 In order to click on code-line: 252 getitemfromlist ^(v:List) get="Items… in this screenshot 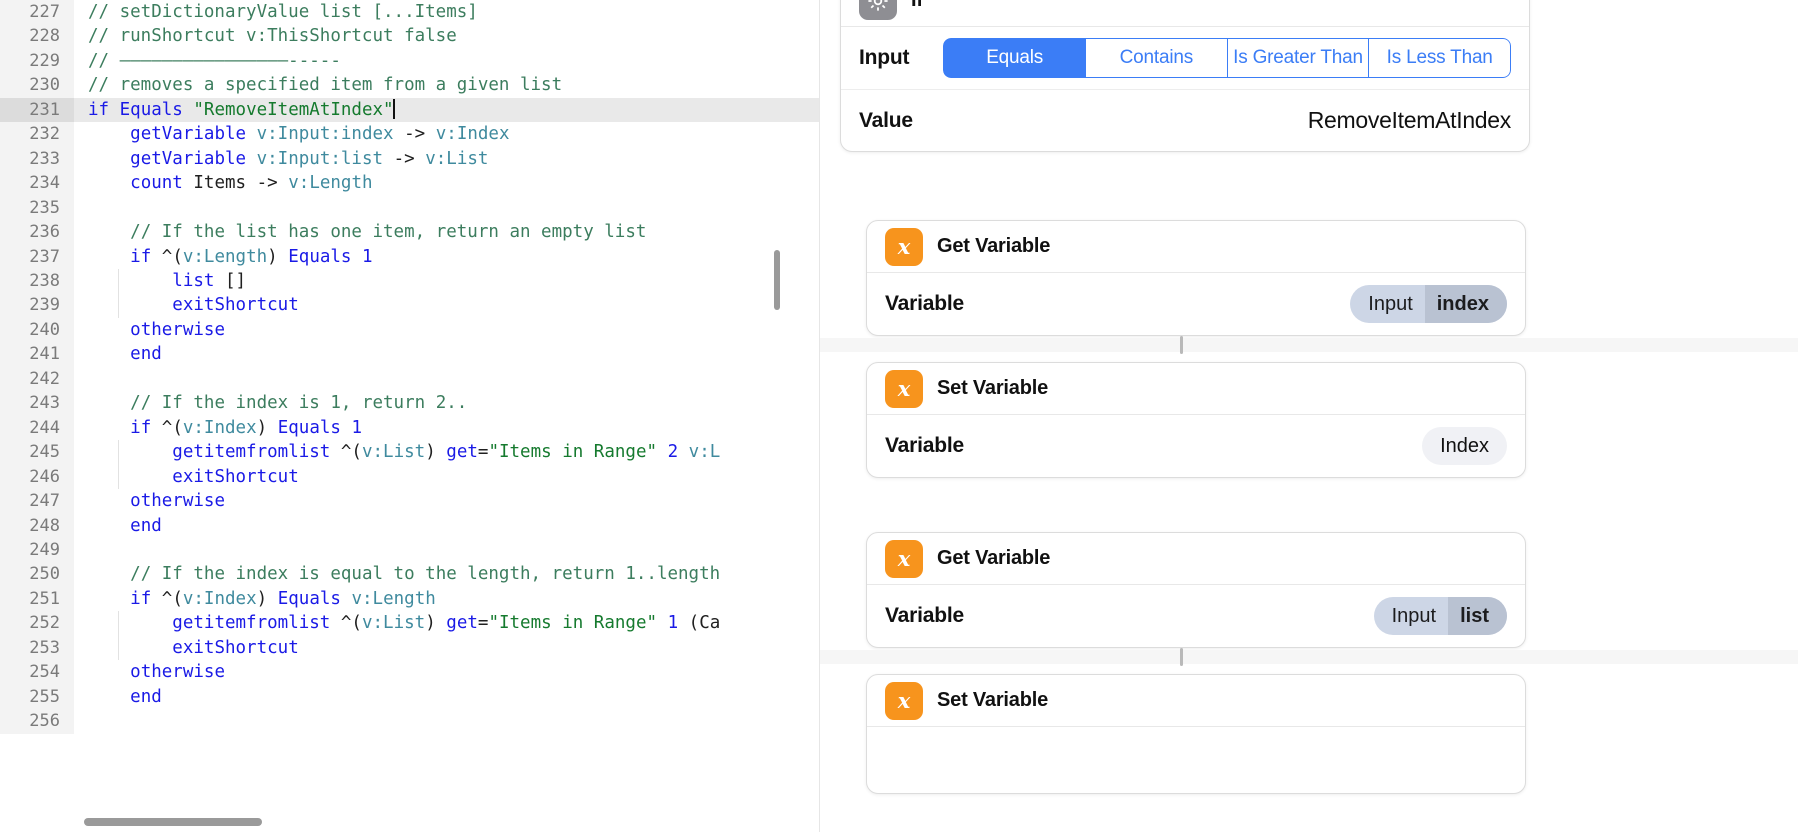, I will do `click(410, 623)`.